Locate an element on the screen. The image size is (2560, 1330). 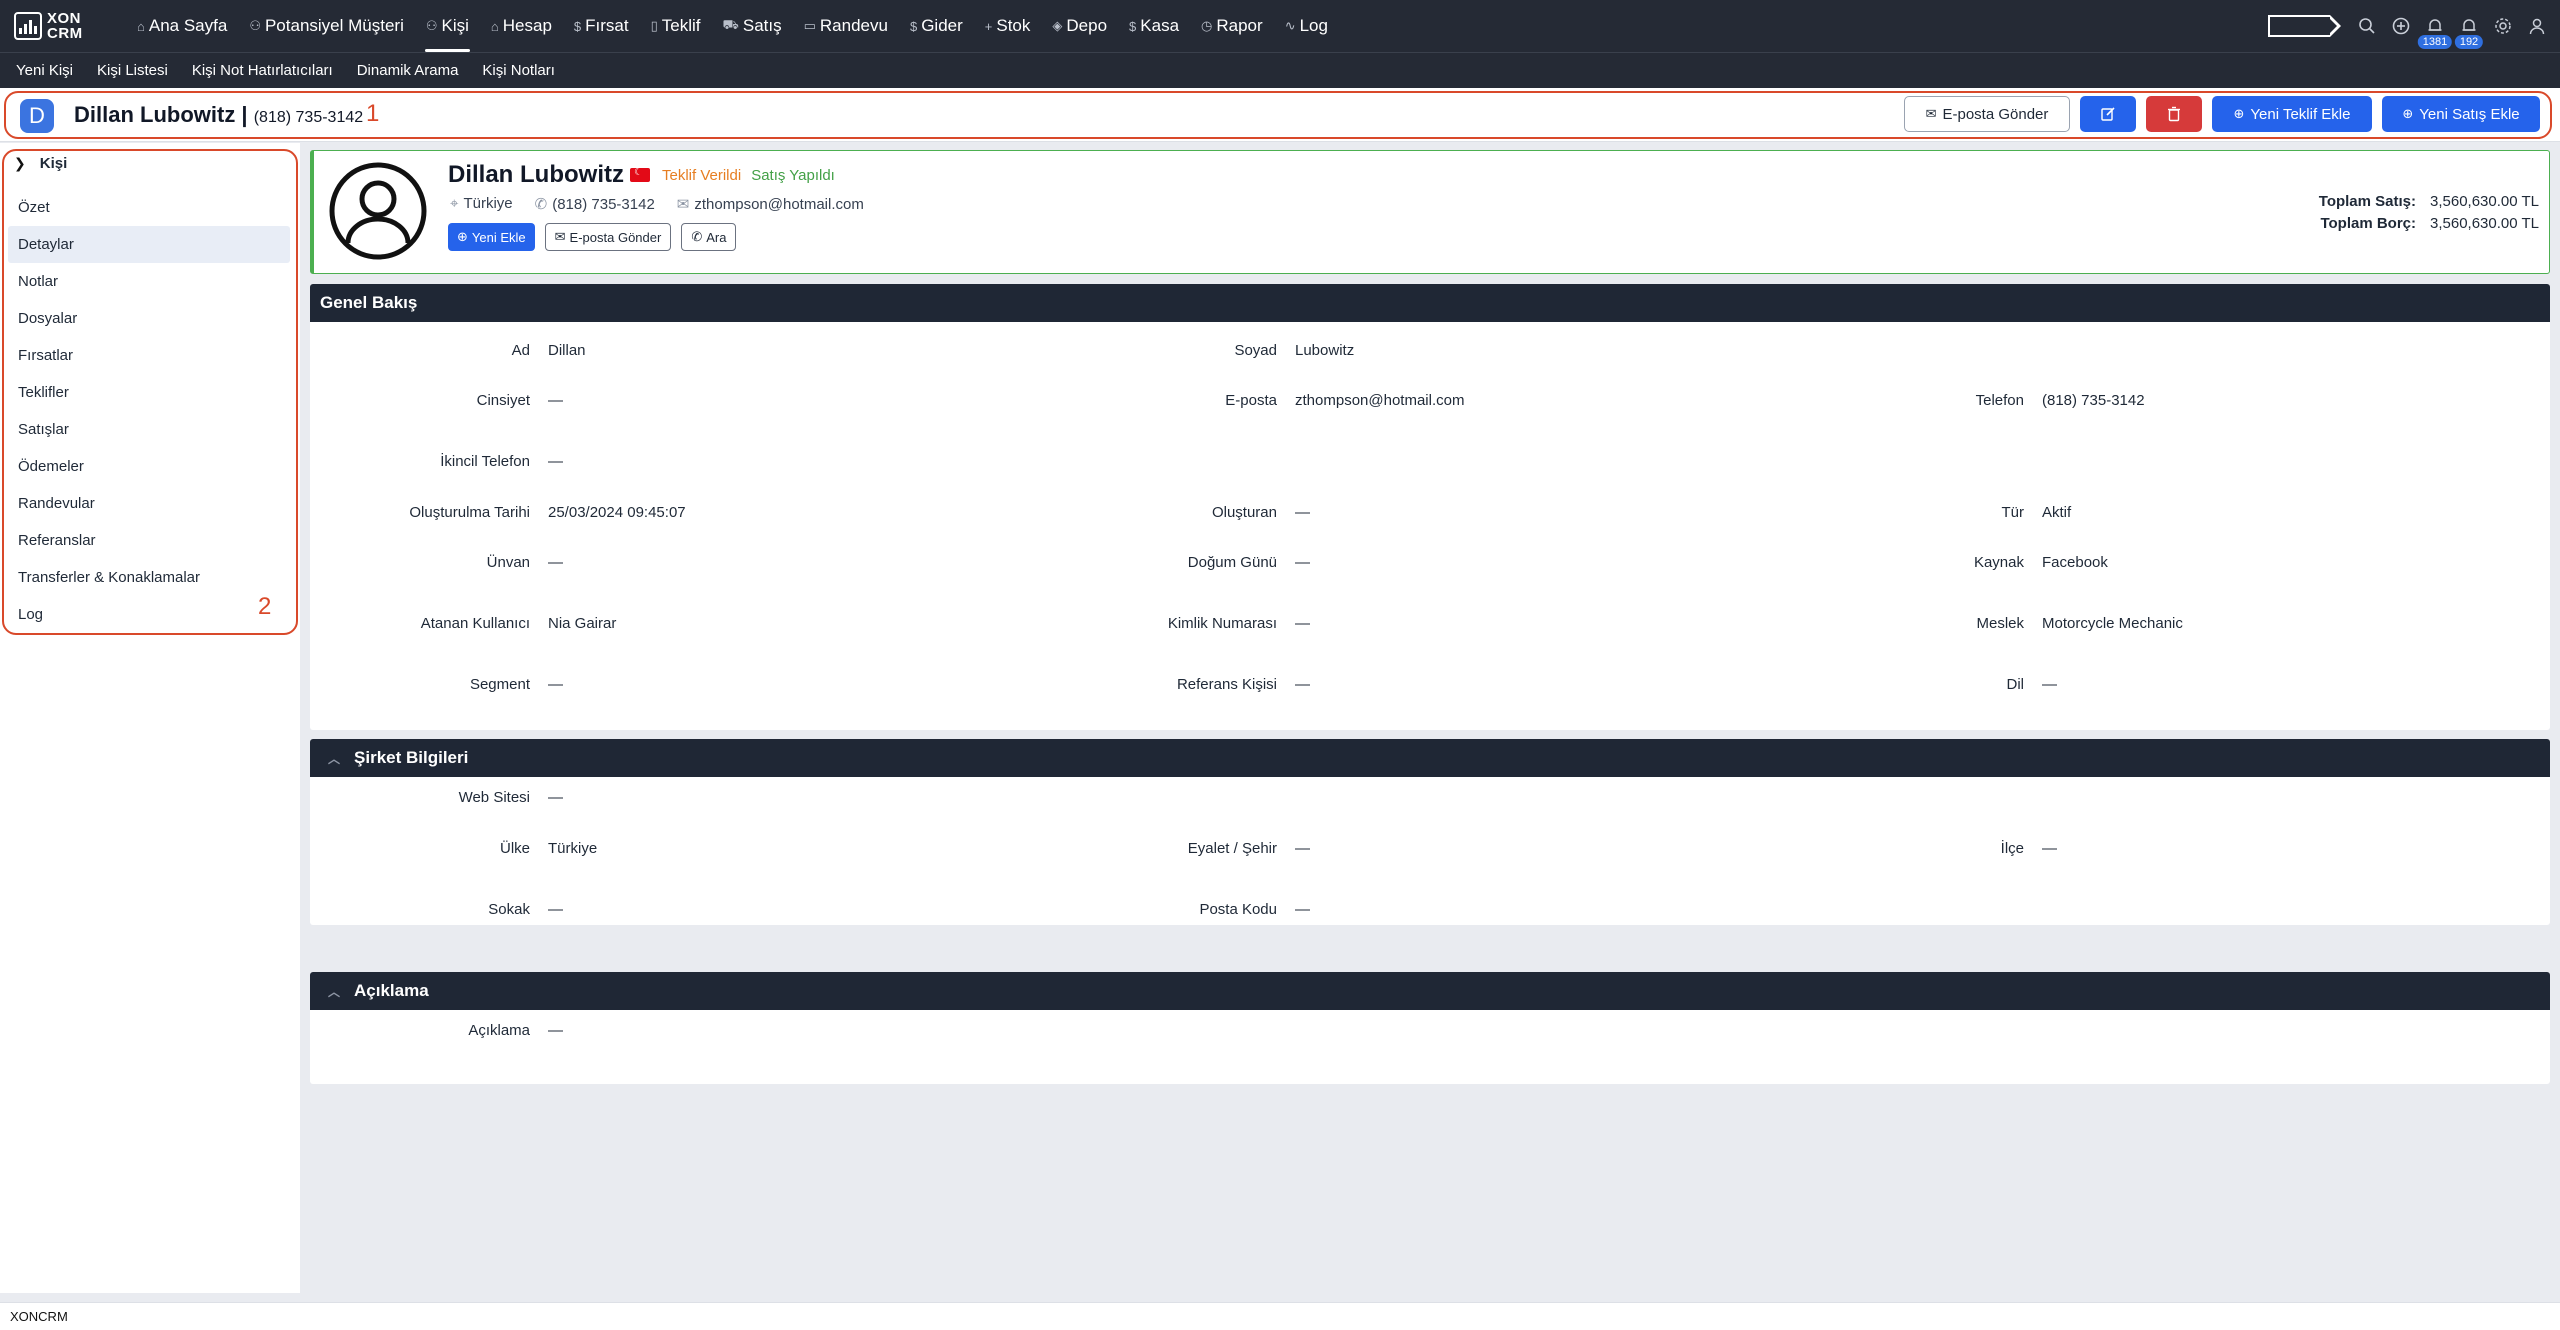
profile-email-button: ✉ E-posta Gönder is located at coordinates (608, 237).